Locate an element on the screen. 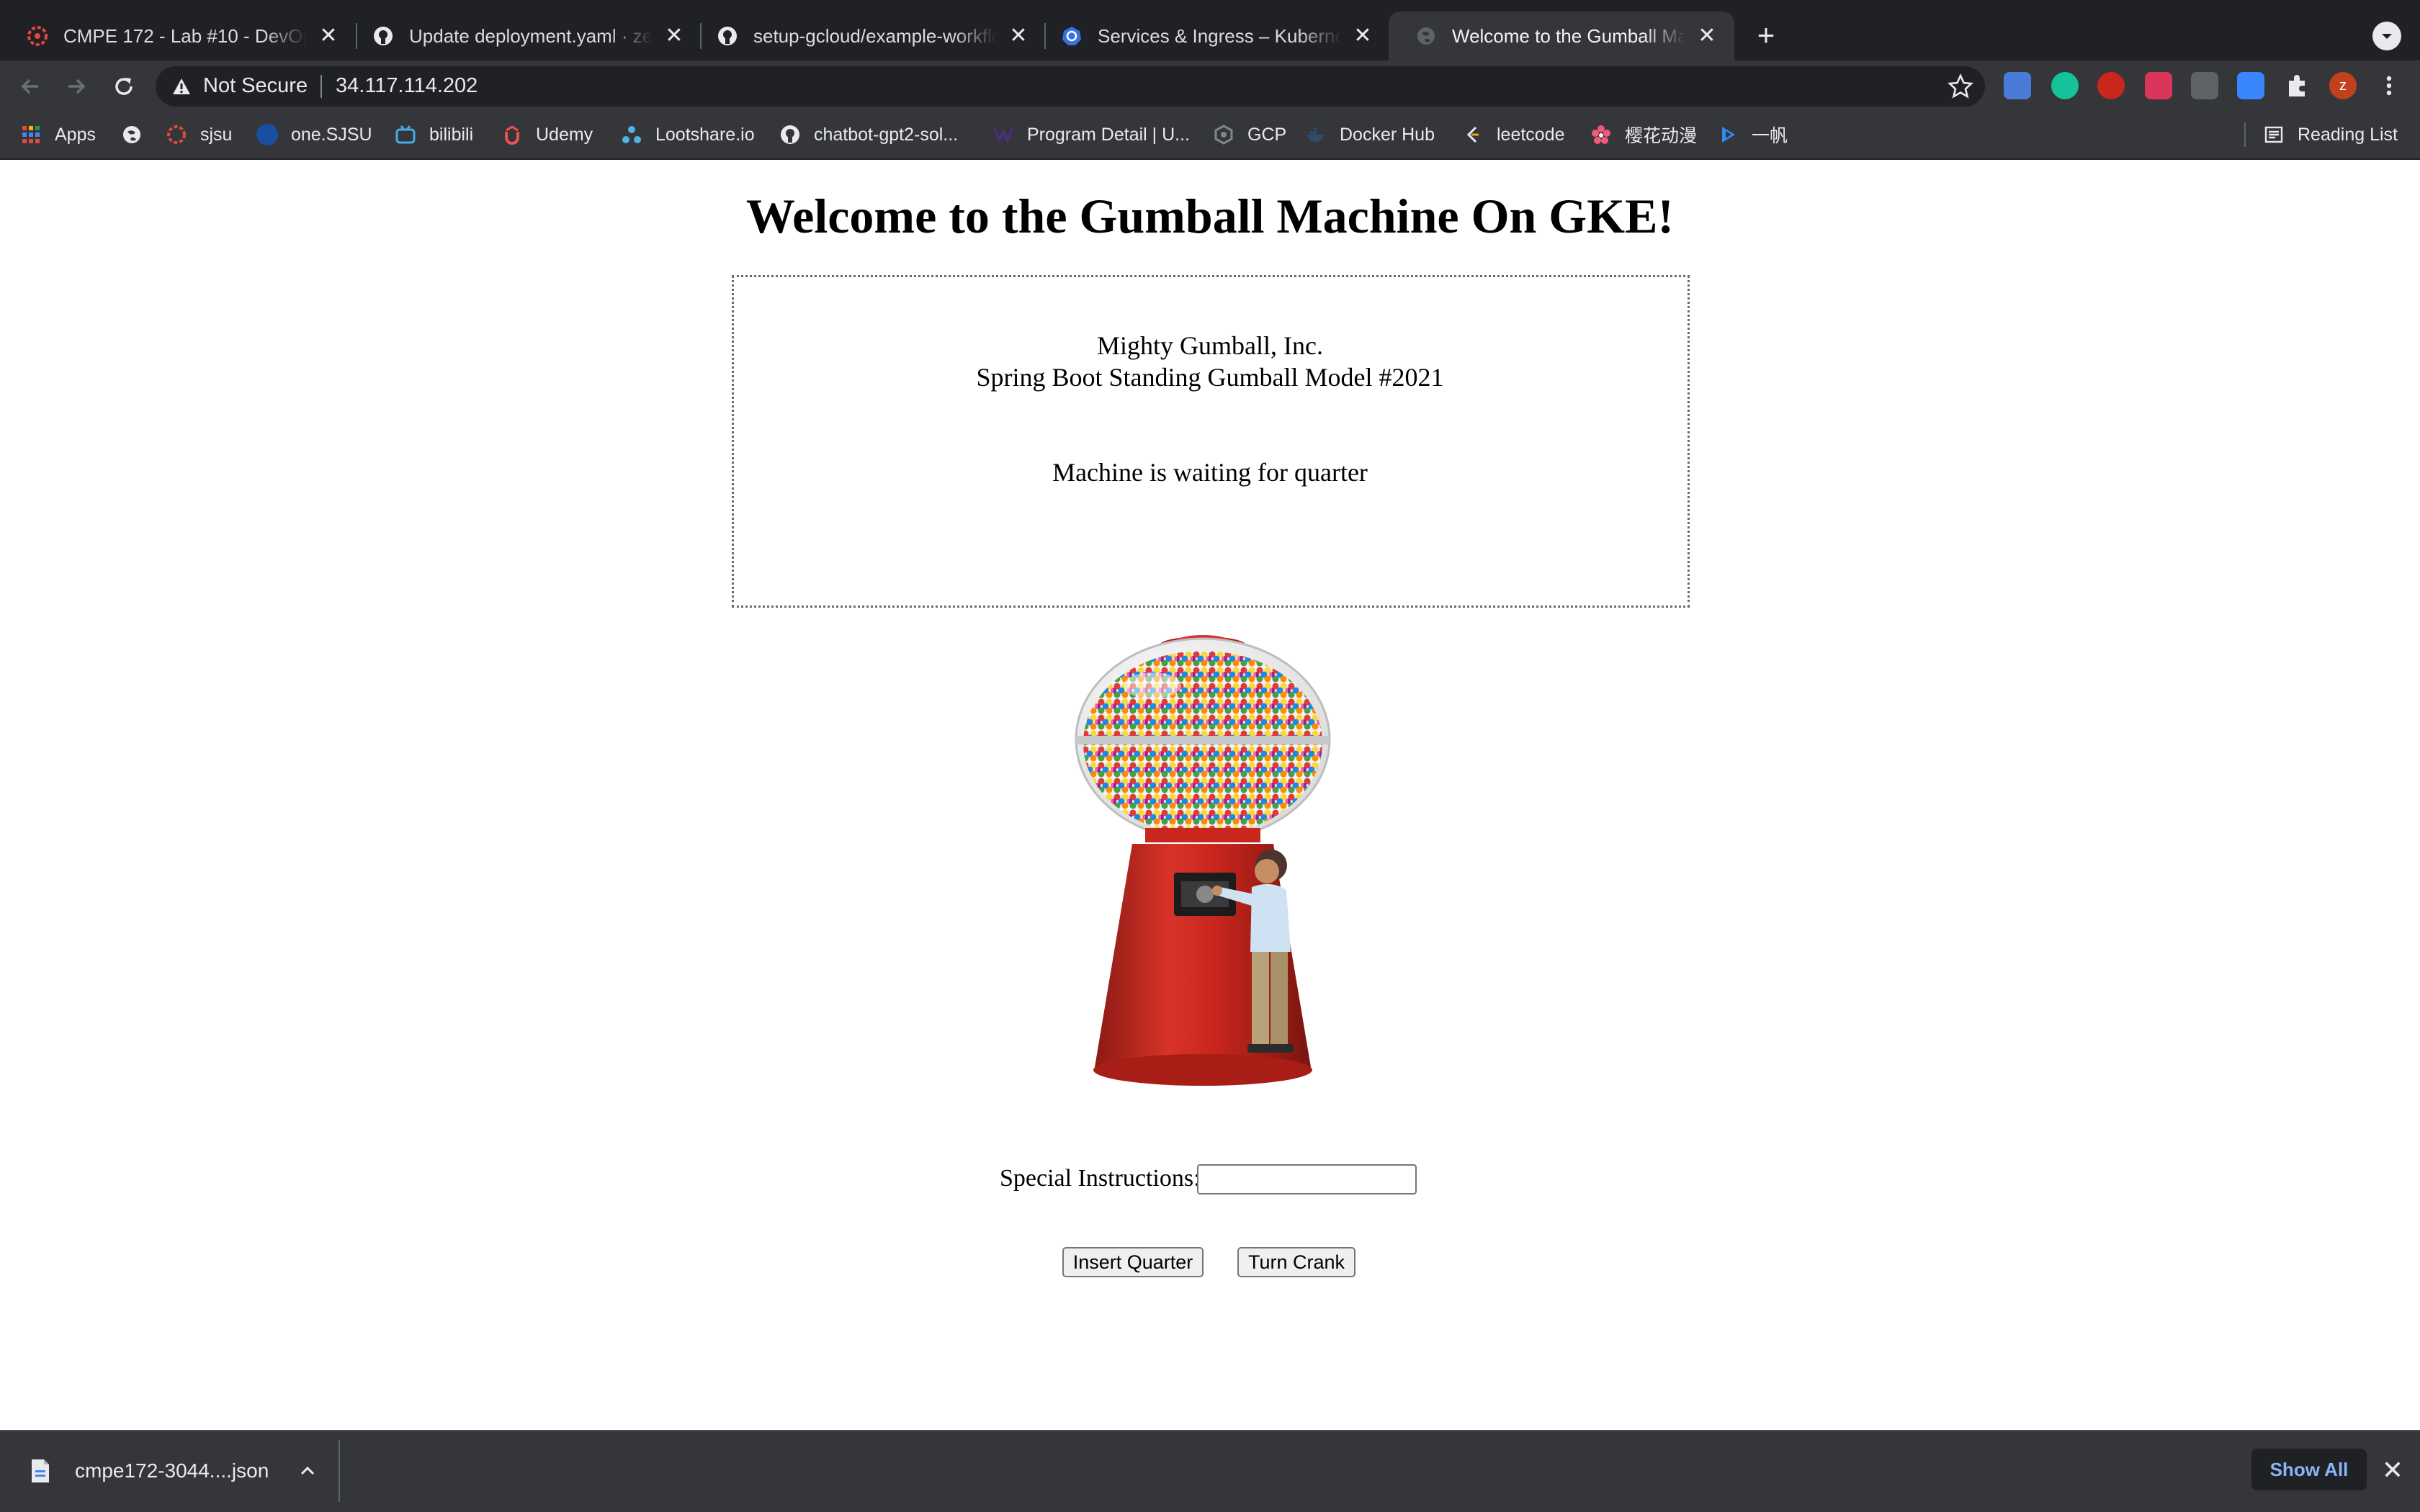 Image resolution: width=2420 pixels, height=1512 pixels. bookmark-gcp: GCP is located at coordinates (1249, 134).